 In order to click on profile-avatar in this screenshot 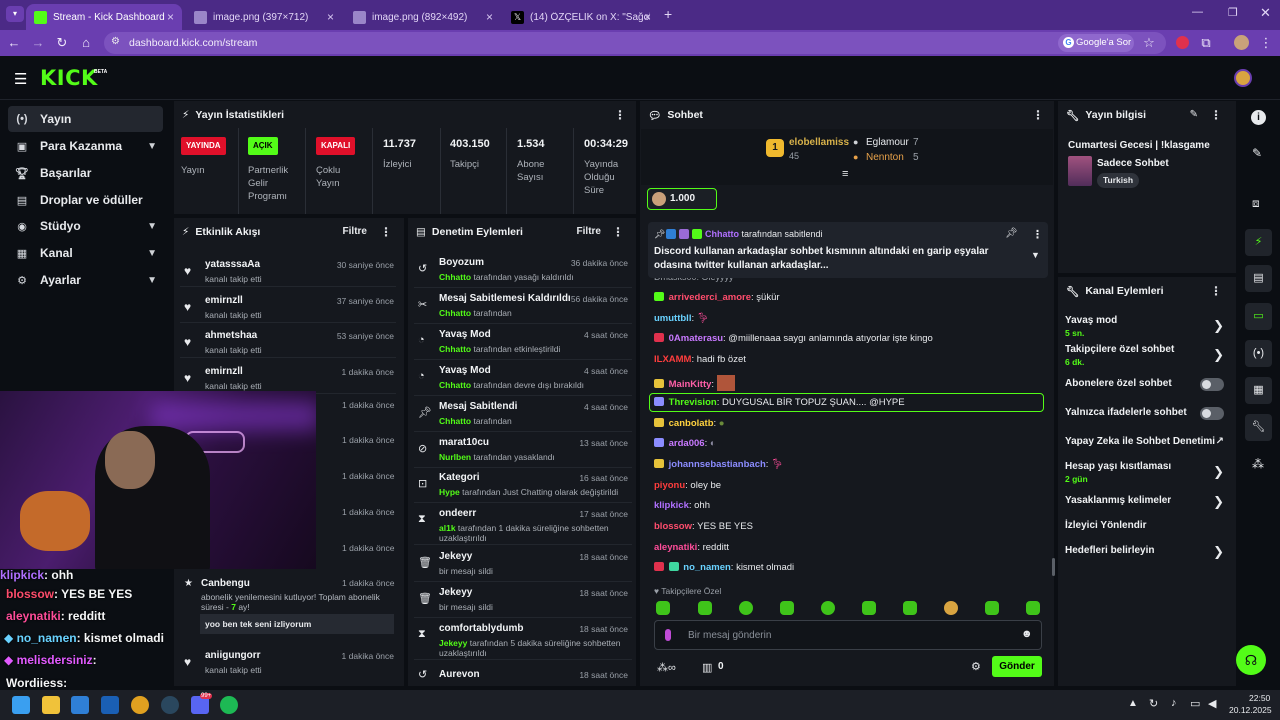, I will do `click(1241, 42)`.